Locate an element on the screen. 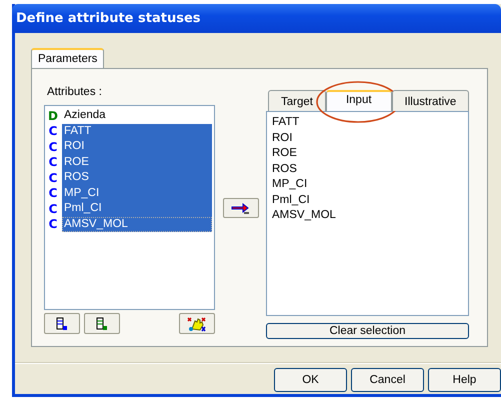  move-button is located at coordinates (240, 208).